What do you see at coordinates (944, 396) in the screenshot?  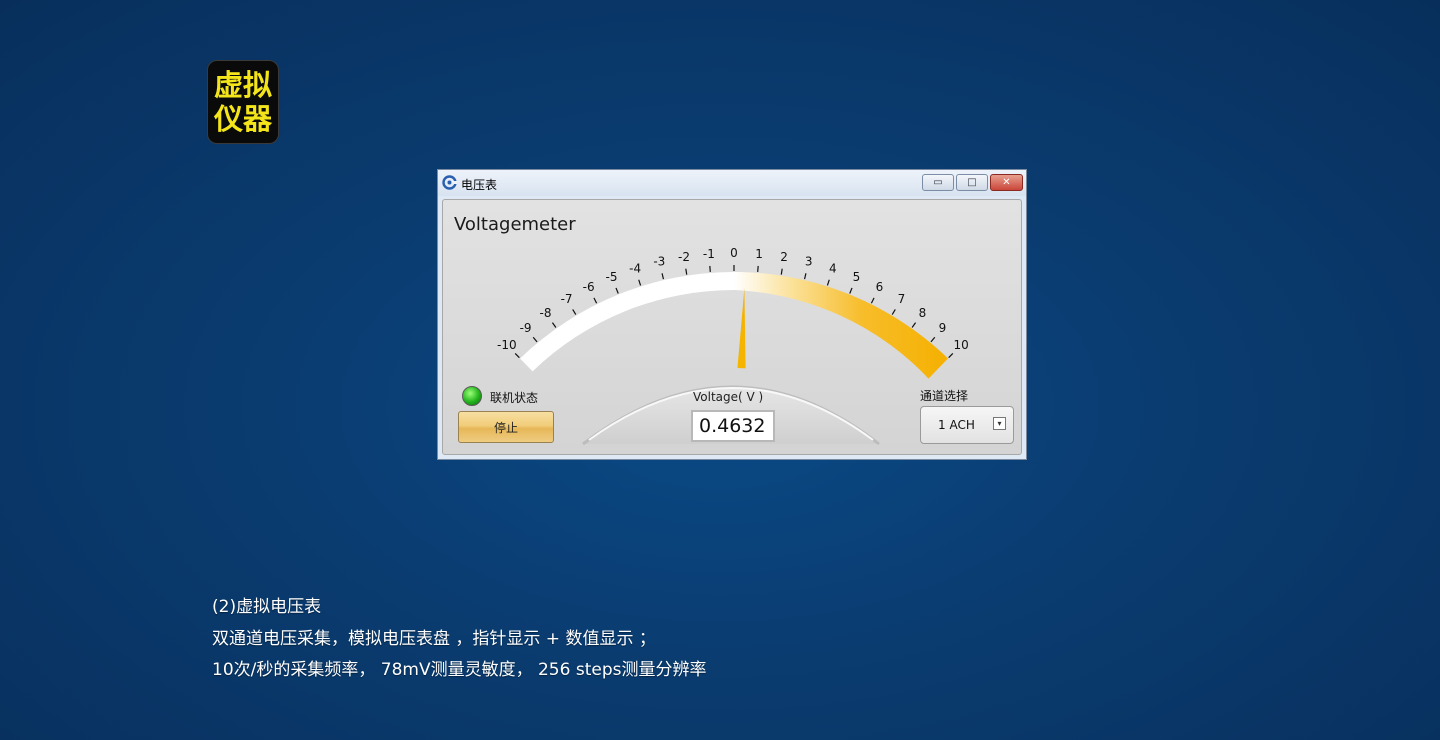 I see `channel-label: 通道选择` at bounding box center [944, 396].